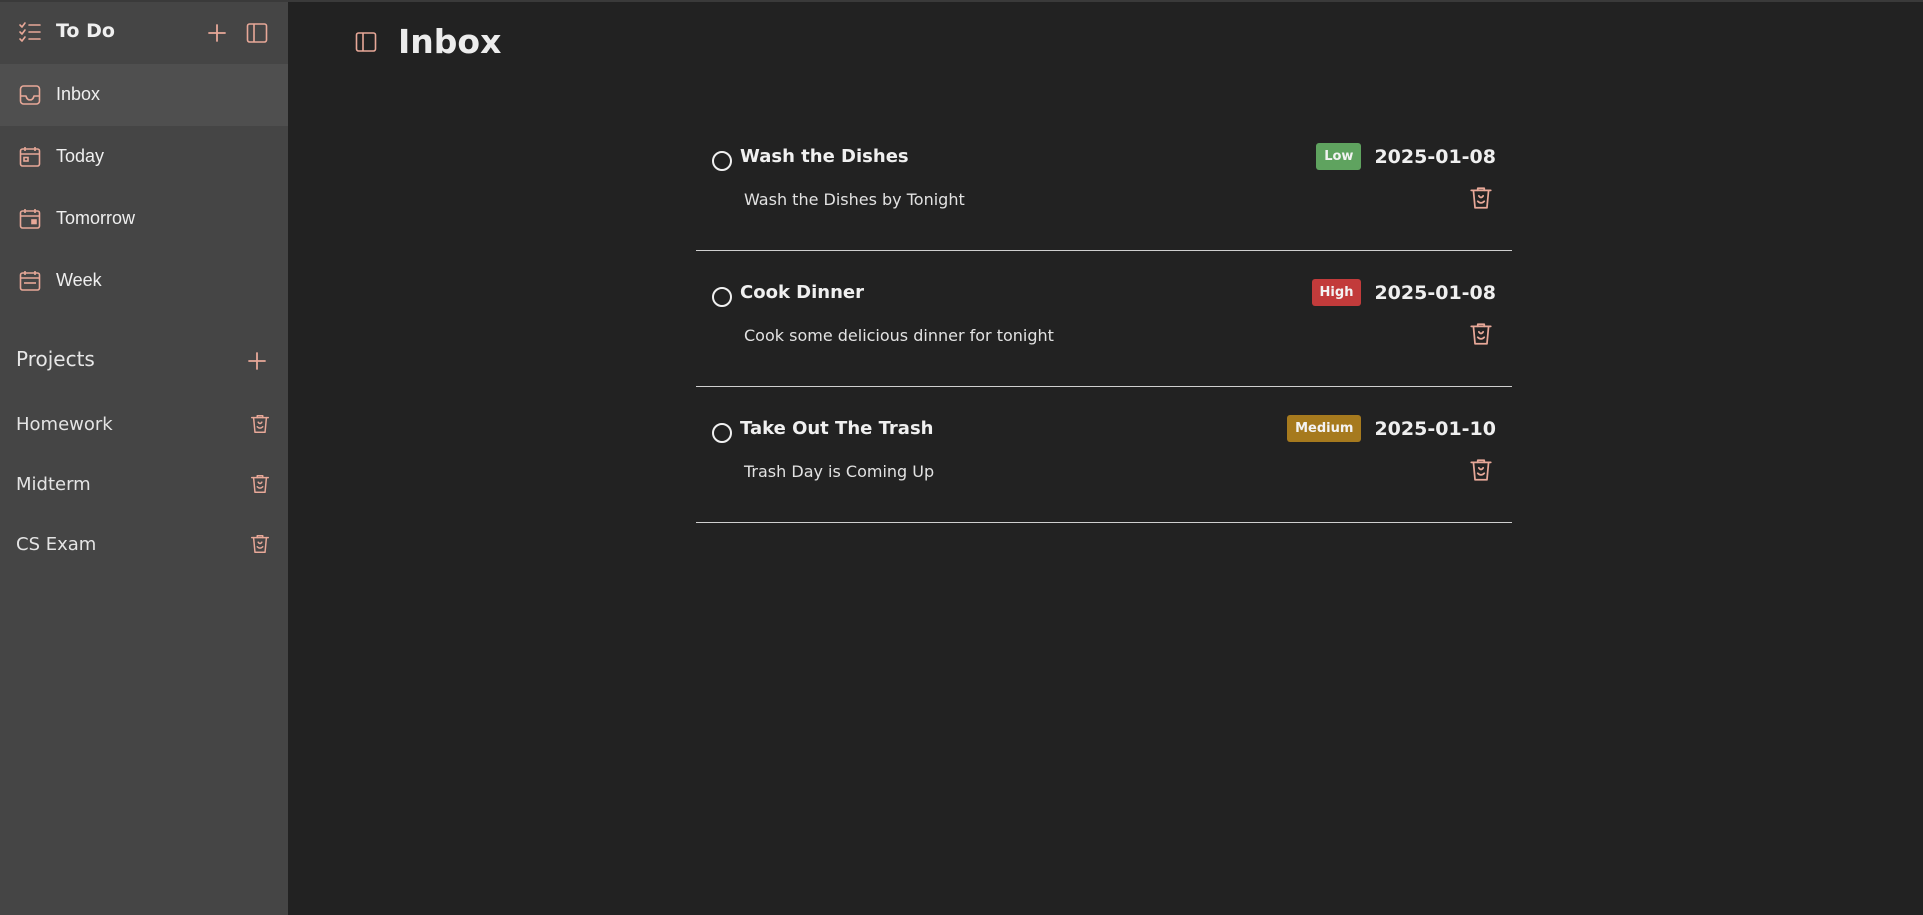  Describe the element at coordinates (55, 359) in the screenshot. I see `projects-title: Projects` at that location.